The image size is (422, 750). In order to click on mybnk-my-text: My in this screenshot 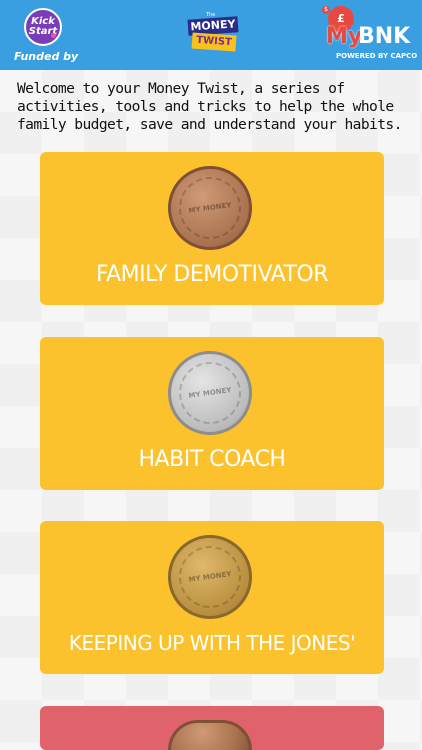, I will do `click(344, 36)`.